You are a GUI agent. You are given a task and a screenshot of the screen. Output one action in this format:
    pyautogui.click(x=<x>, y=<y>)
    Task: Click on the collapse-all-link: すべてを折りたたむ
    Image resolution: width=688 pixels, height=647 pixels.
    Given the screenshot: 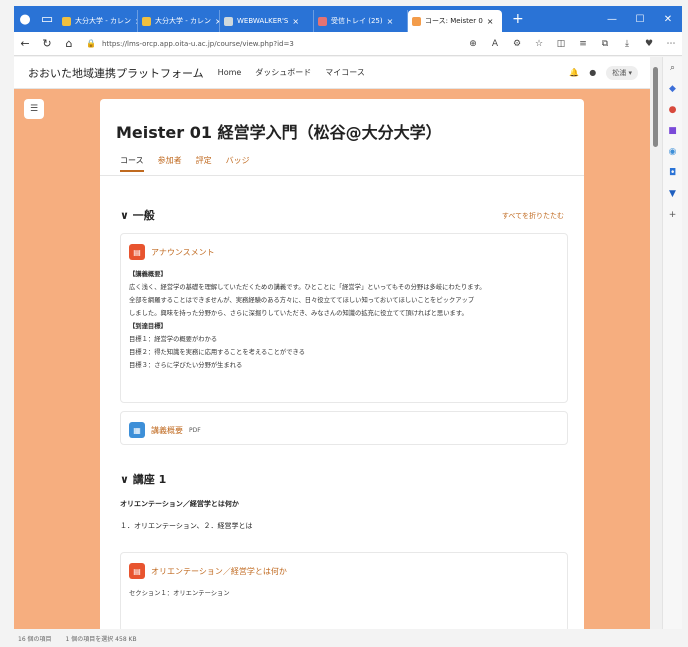 What is the action you would take?
    pyautogui.click(x=533, y=216)
    